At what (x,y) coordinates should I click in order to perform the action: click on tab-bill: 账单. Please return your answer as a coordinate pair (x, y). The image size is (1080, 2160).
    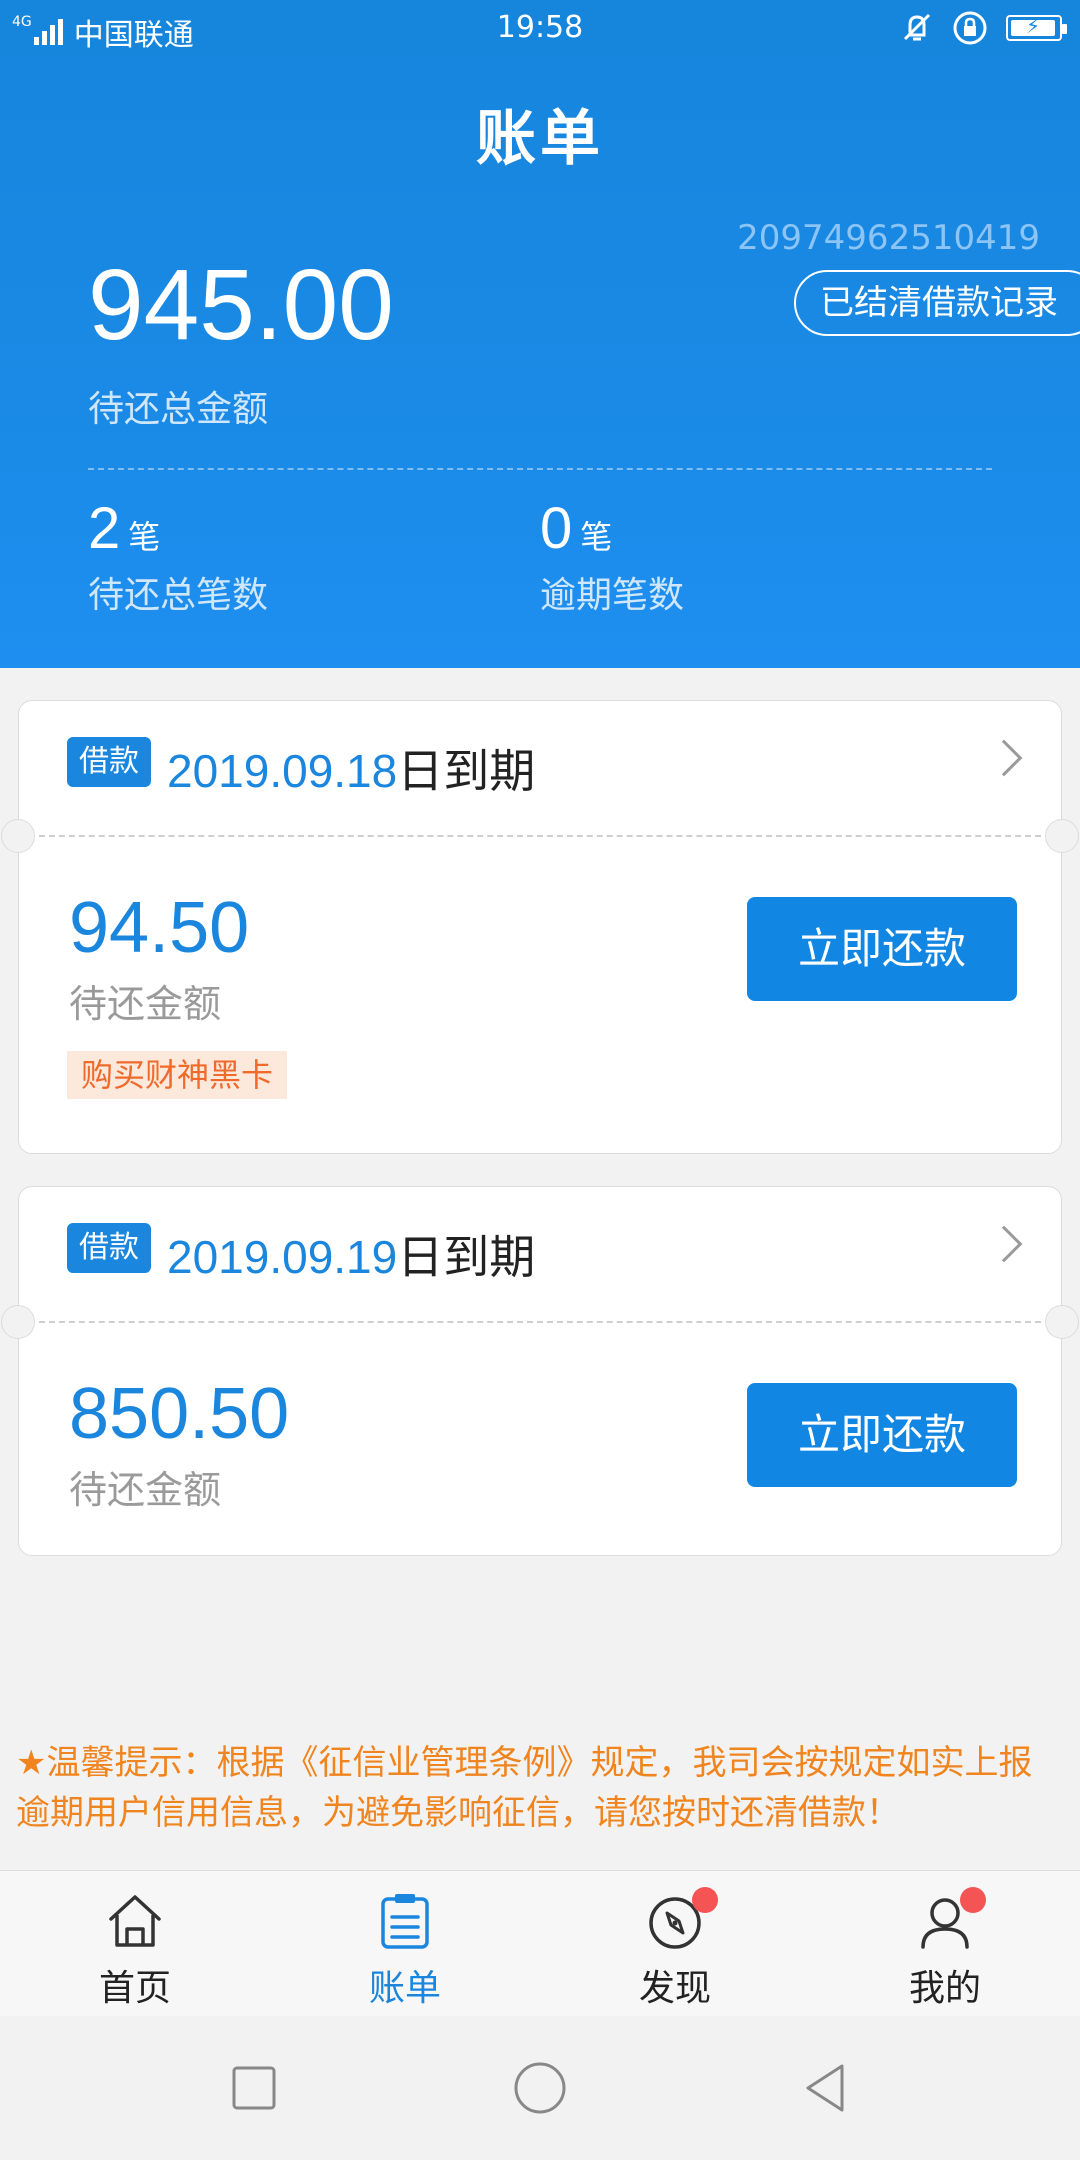
    Looking at the image, I should click on (405, 1944).